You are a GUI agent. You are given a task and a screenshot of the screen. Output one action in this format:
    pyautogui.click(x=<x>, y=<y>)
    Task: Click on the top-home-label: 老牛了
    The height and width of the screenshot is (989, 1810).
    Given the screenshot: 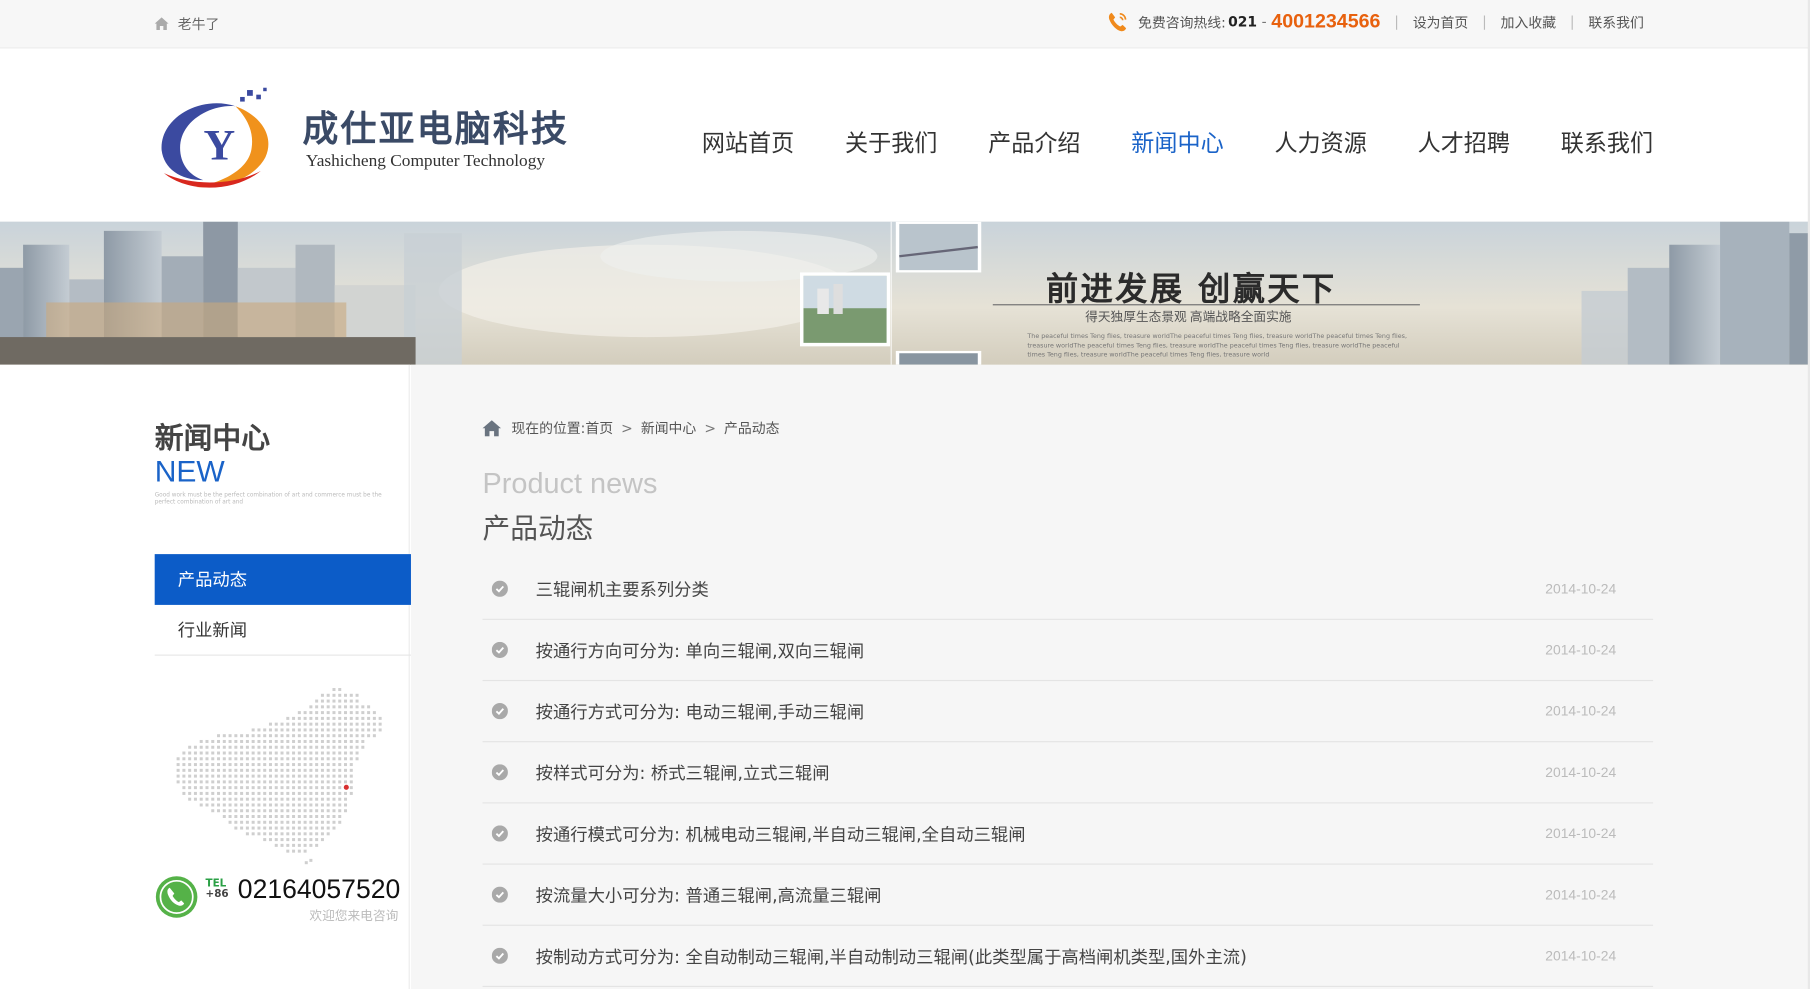 What is the action you would take?
    pyautogui.click(x=198, y=24)
    